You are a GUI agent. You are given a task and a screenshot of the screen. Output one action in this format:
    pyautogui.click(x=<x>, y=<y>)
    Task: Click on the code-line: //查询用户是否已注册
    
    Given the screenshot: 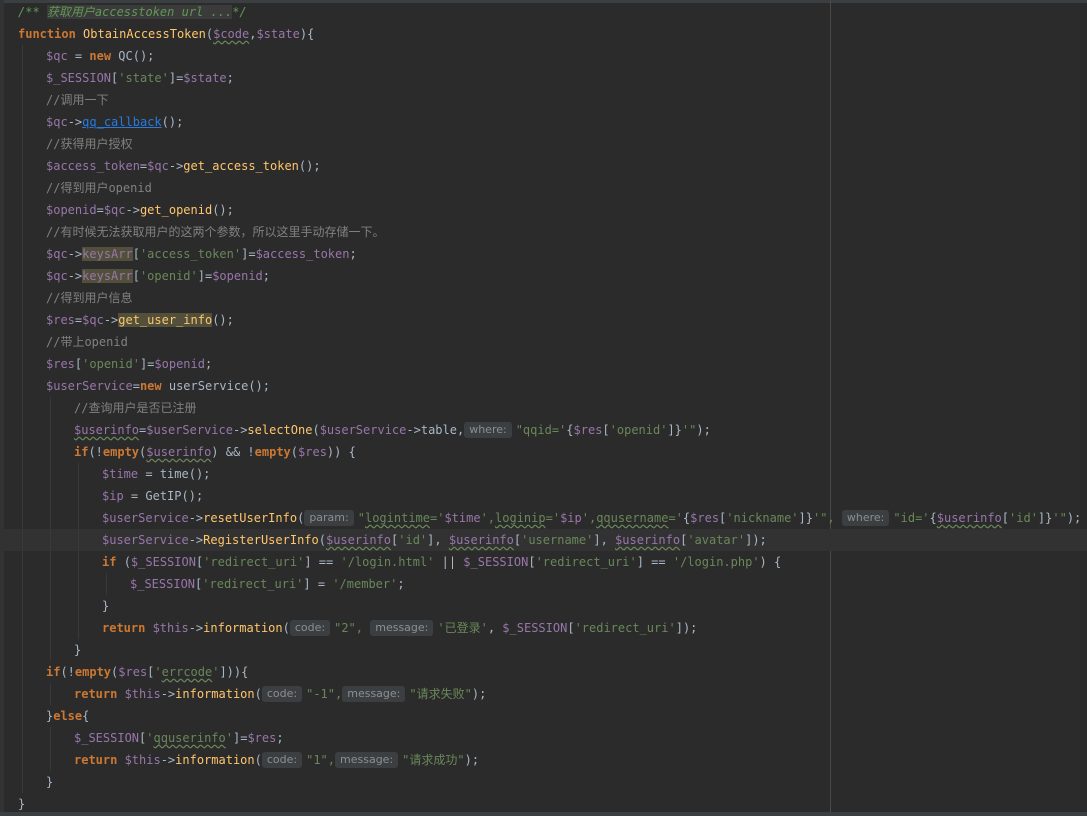 What is the action you would take?
    pyautogui.click(x=543, y=408)
    